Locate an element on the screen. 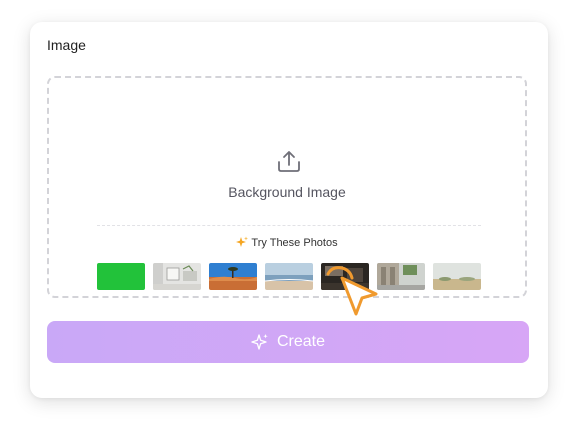  photo-suggestions is located at coordinates (297, 277).